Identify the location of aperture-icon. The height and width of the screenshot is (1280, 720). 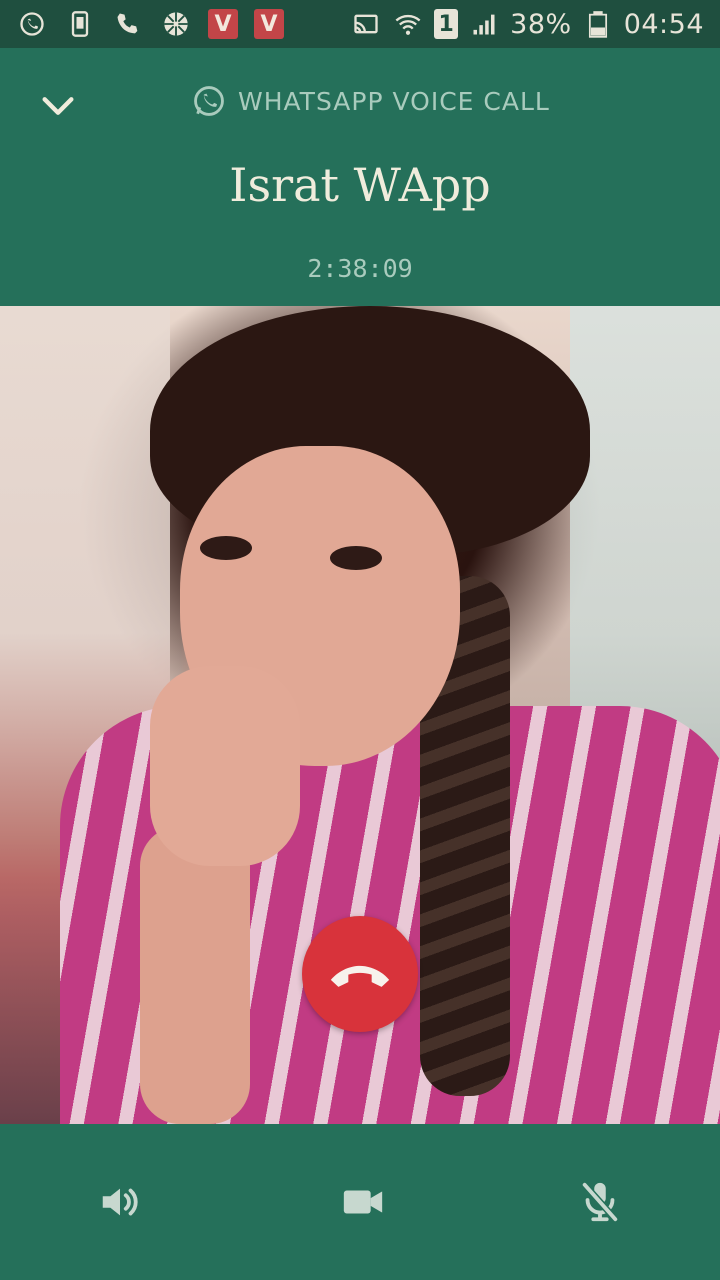
(176, 24).